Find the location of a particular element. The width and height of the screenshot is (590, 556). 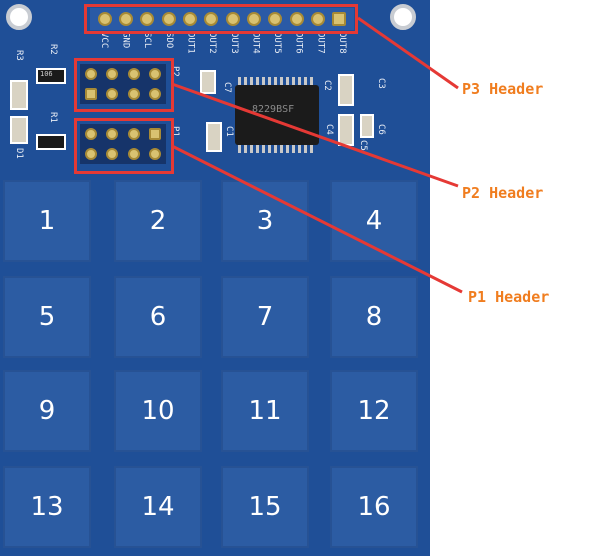

p2-header-label: P2 Header is located at coordinates (503, 193).